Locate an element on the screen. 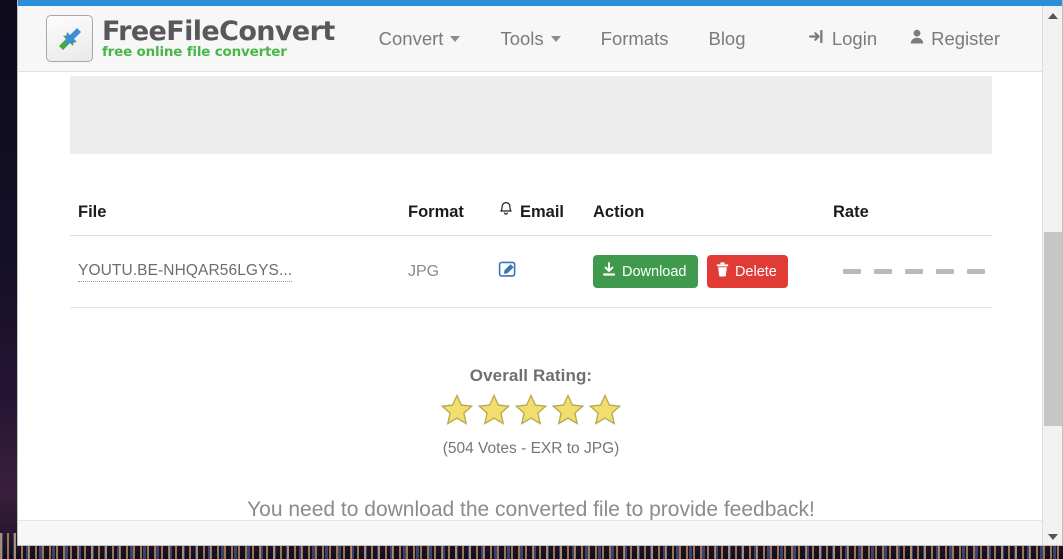  nav-label-blog: Blog is located at coordinates (727, 38).